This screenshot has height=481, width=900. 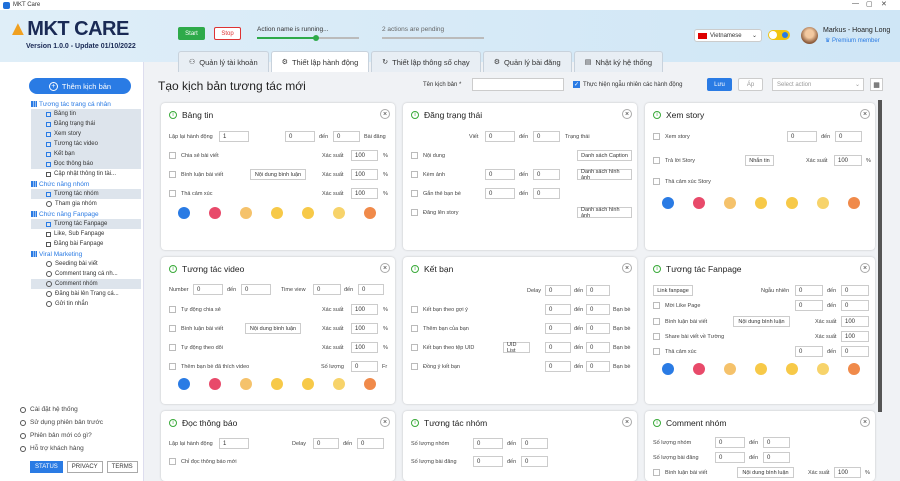 What do you see at coordinates (880, 256) in the screenshot?
I see `scrollbar` at bounding box center [880, 256].